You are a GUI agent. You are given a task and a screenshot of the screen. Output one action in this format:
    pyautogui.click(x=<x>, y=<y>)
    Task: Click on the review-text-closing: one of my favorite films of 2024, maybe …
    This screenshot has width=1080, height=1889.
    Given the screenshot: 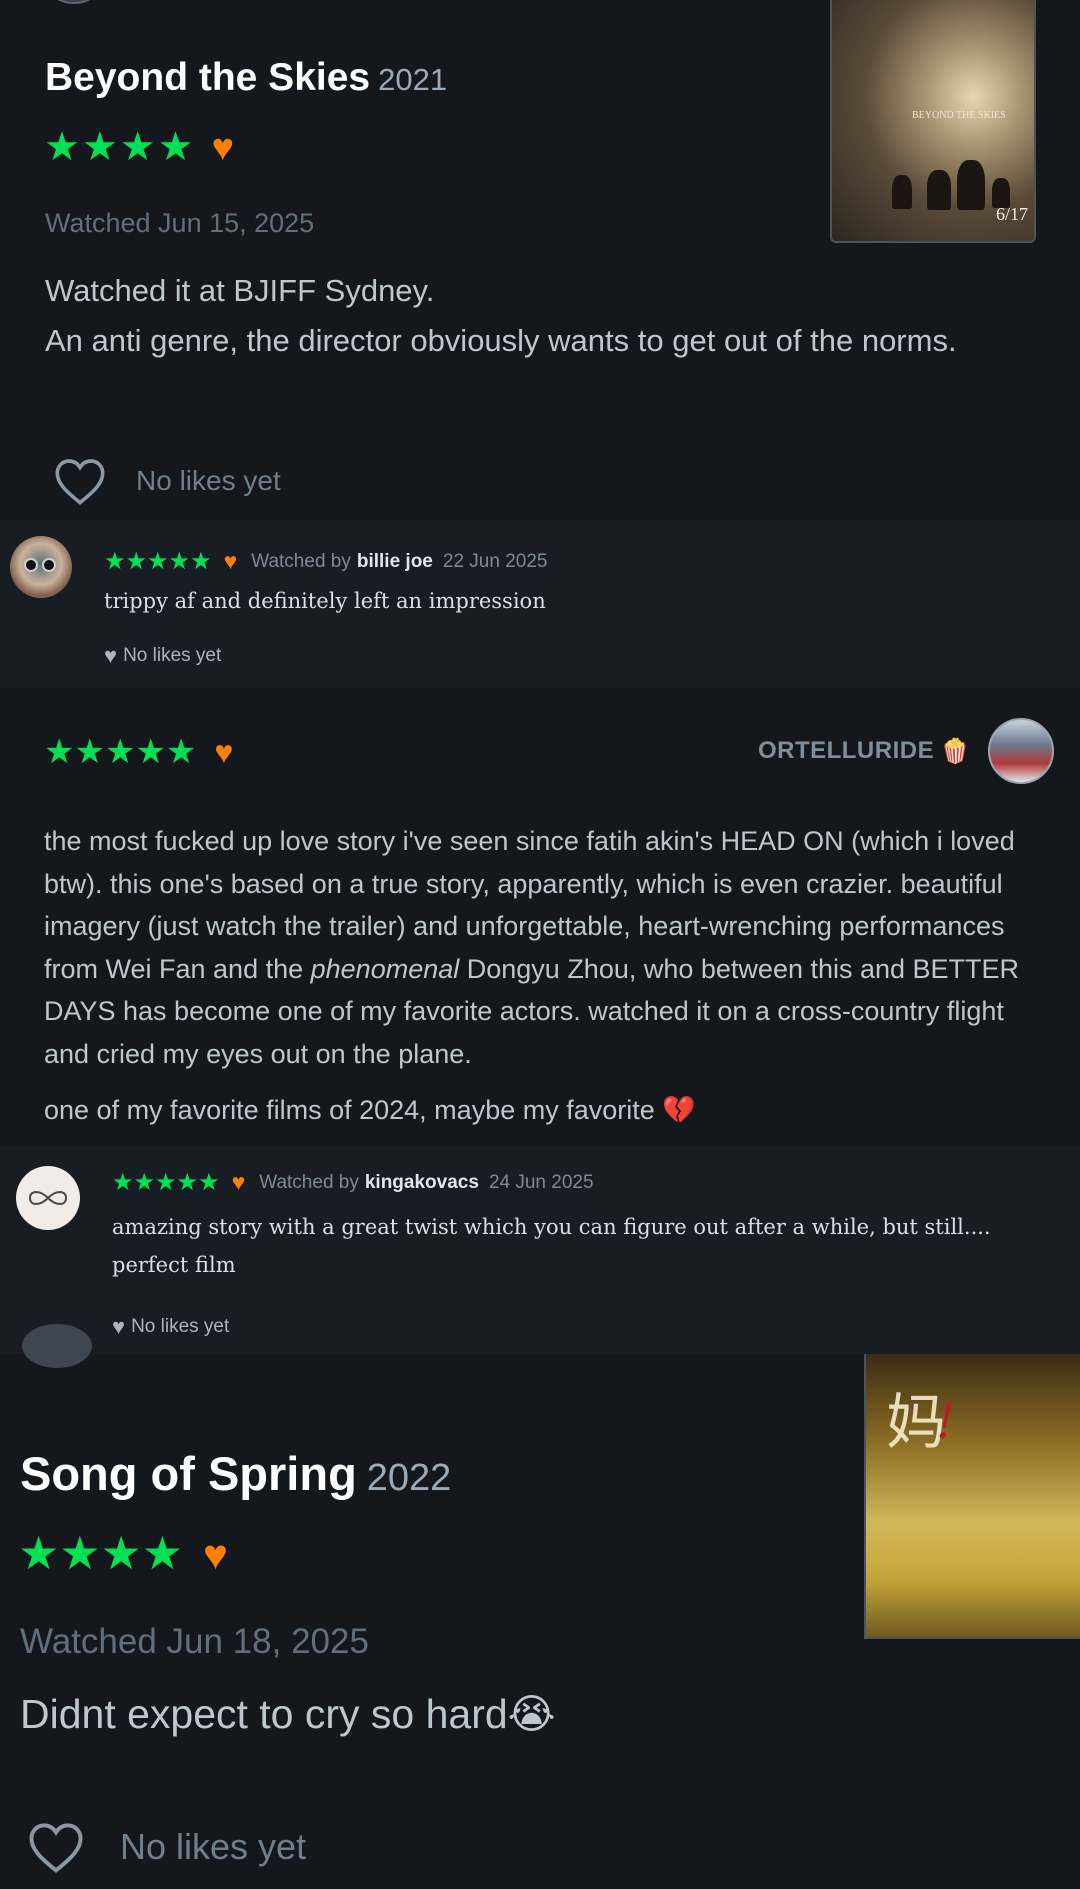 What is the action you would take?
    pyautogui.click(x=370, y=1110)
    